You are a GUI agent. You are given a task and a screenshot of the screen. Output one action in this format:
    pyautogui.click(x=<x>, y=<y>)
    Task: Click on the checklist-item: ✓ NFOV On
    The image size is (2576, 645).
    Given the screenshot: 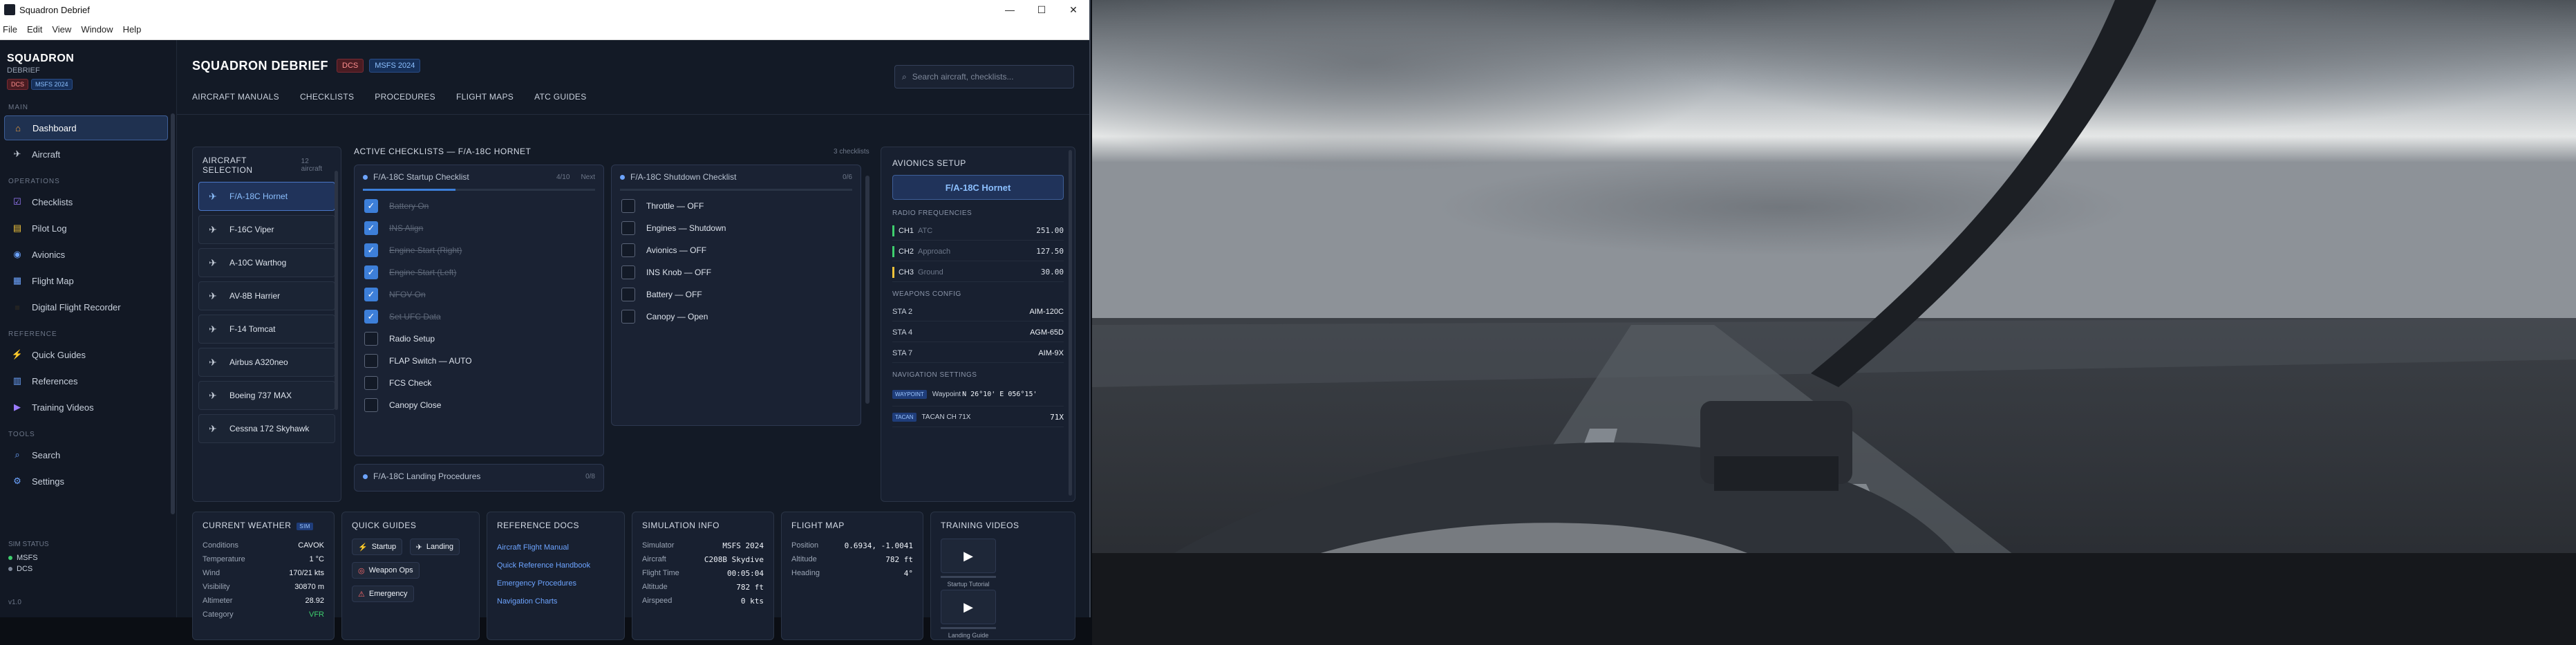 What is the action you would take?
    pyautogui.click(x=479, y=294)
    